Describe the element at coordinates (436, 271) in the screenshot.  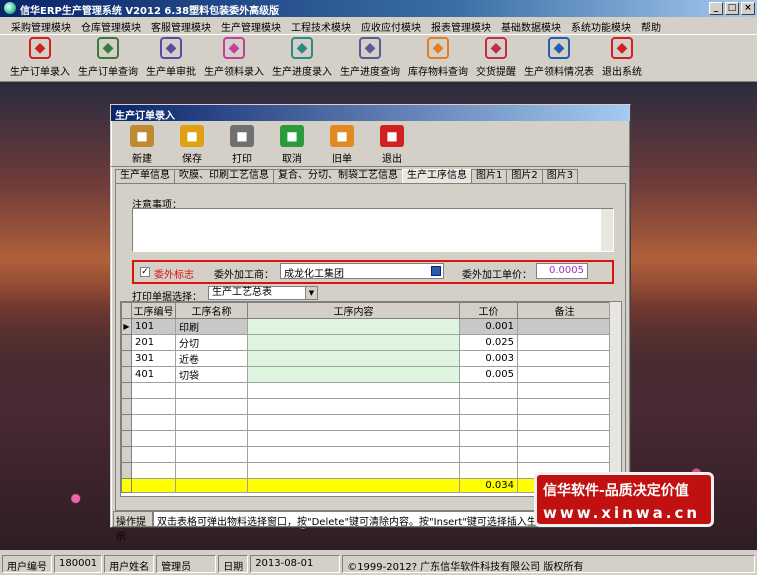
I see `lookup-icon` at that location.